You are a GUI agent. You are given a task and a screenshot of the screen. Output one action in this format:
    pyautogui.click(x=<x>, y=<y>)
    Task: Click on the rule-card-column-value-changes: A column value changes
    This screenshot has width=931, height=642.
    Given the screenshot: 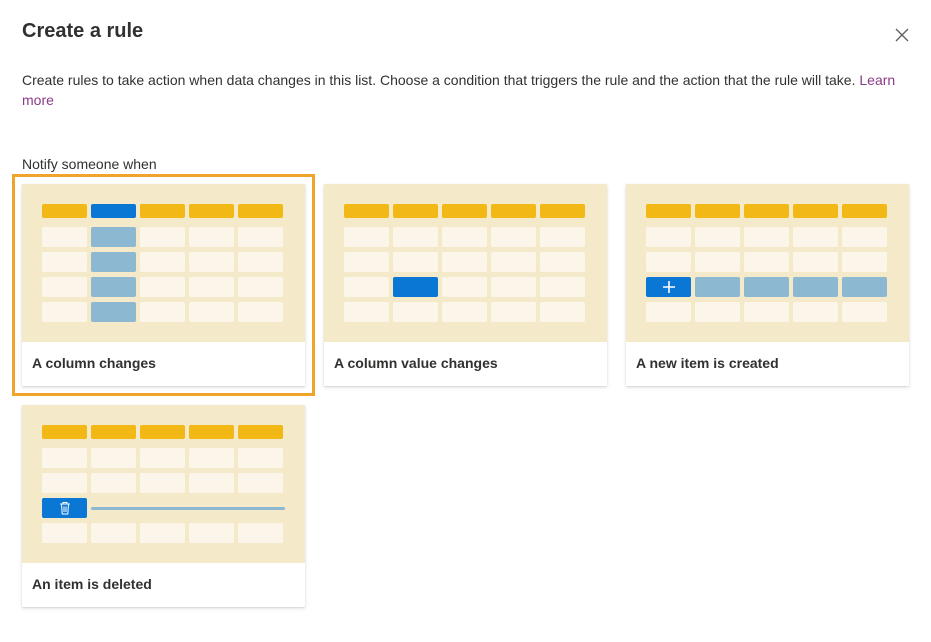 What is the action you would take?
    pyautogui.click(x=465, y=285)
    